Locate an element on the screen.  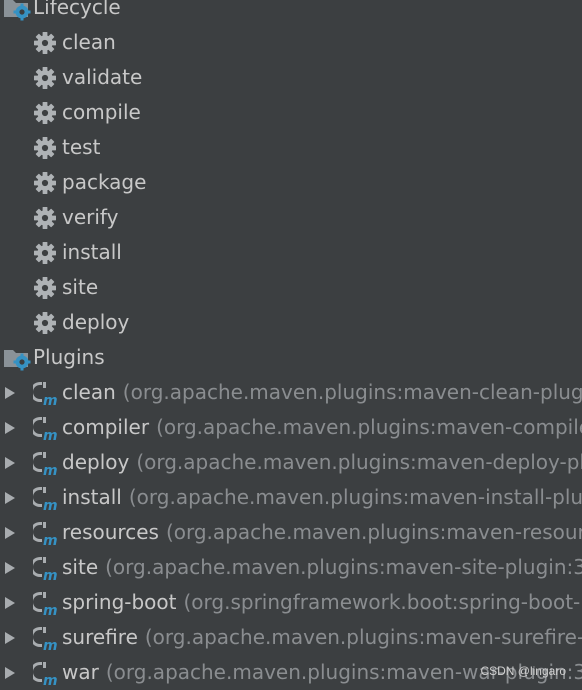
lifecycle-phase-test: test is located at coordinates (291, 147).